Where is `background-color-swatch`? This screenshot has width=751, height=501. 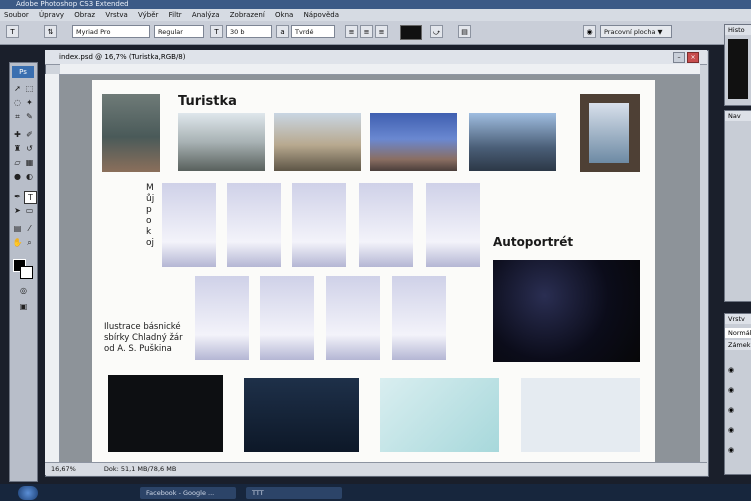
background-color-swatch is located at coordinates (26, 272).